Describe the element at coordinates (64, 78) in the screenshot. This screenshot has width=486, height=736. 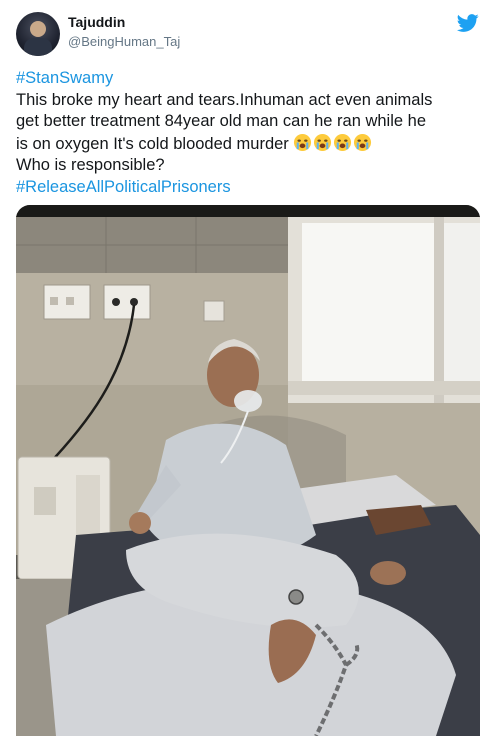
I see `hashtag-stanswamy: #StanSwamy` at that location.